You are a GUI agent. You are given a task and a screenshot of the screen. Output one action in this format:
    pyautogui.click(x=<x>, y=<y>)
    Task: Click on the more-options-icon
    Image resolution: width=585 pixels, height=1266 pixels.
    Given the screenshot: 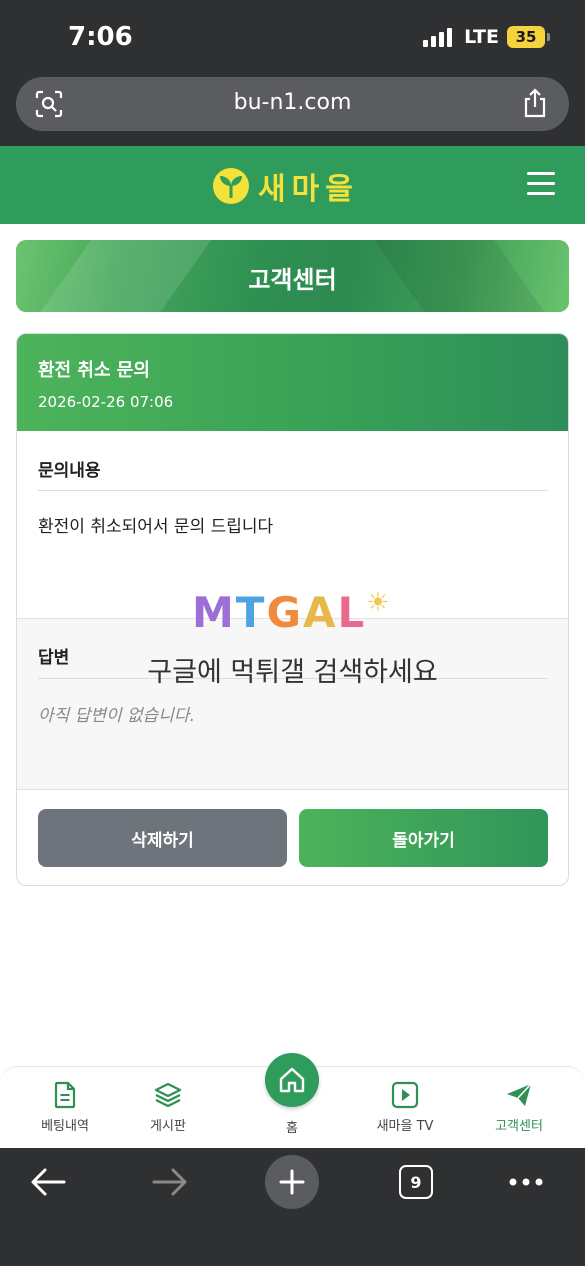 What is the action you would take?
    pyautogui.click(x=526, y=1182)
    